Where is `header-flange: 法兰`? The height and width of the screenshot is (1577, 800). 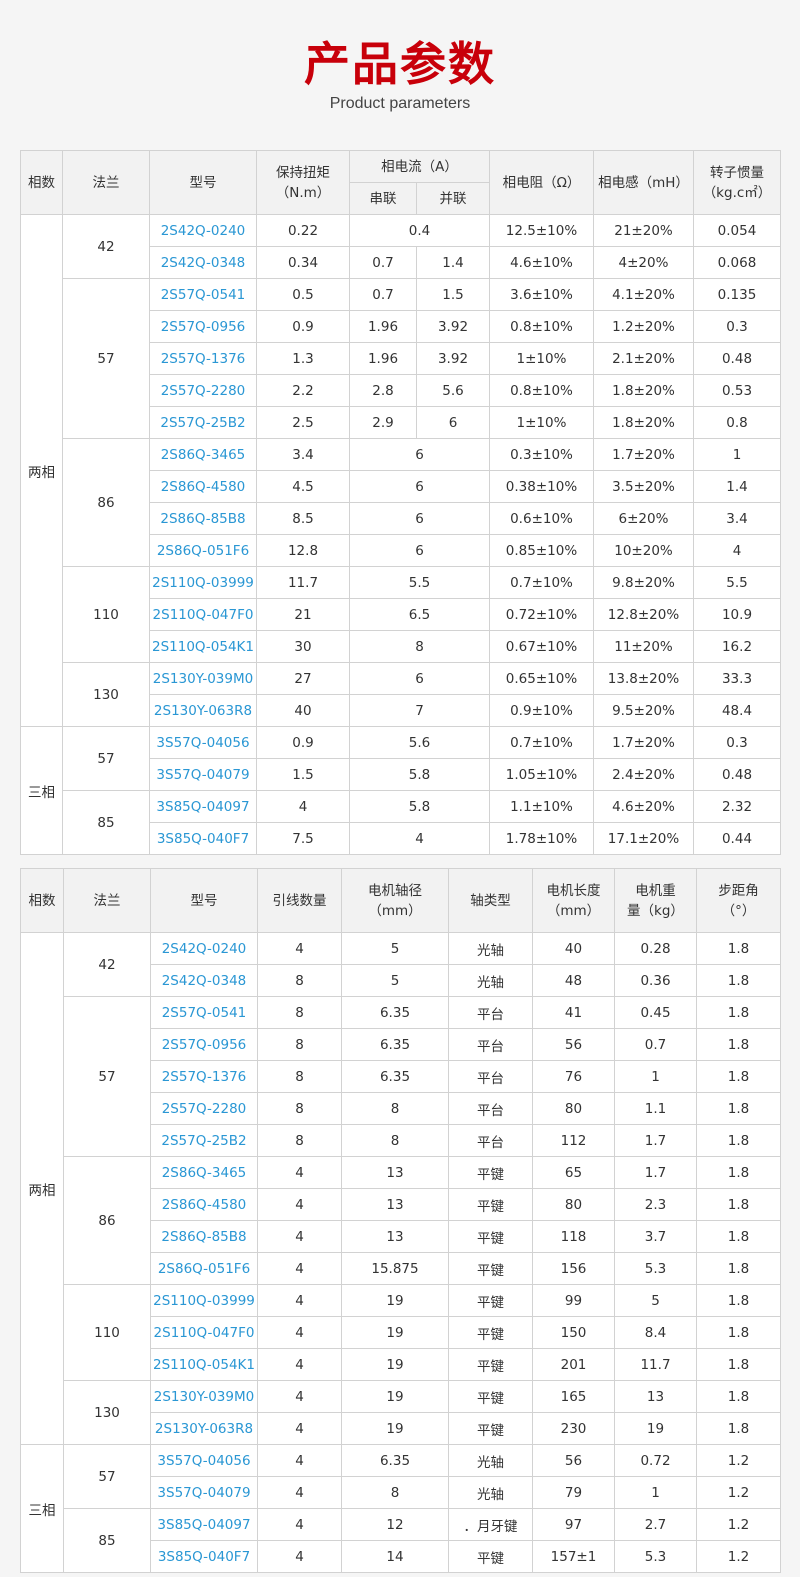
header-flange: 法兰 is located at coordinates (106, 182).